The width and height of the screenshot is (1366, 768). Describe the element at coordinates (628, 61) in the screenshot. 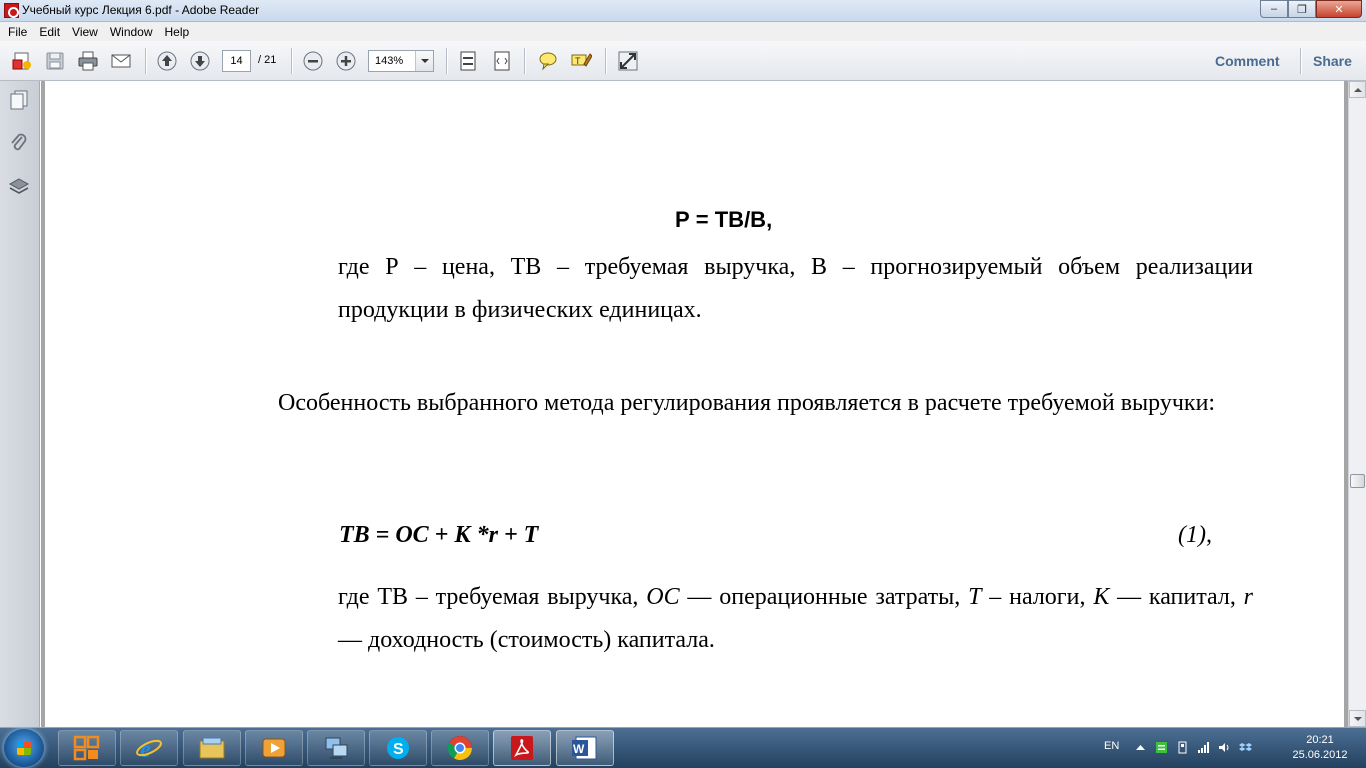

I see `full-screen-button` at that location.